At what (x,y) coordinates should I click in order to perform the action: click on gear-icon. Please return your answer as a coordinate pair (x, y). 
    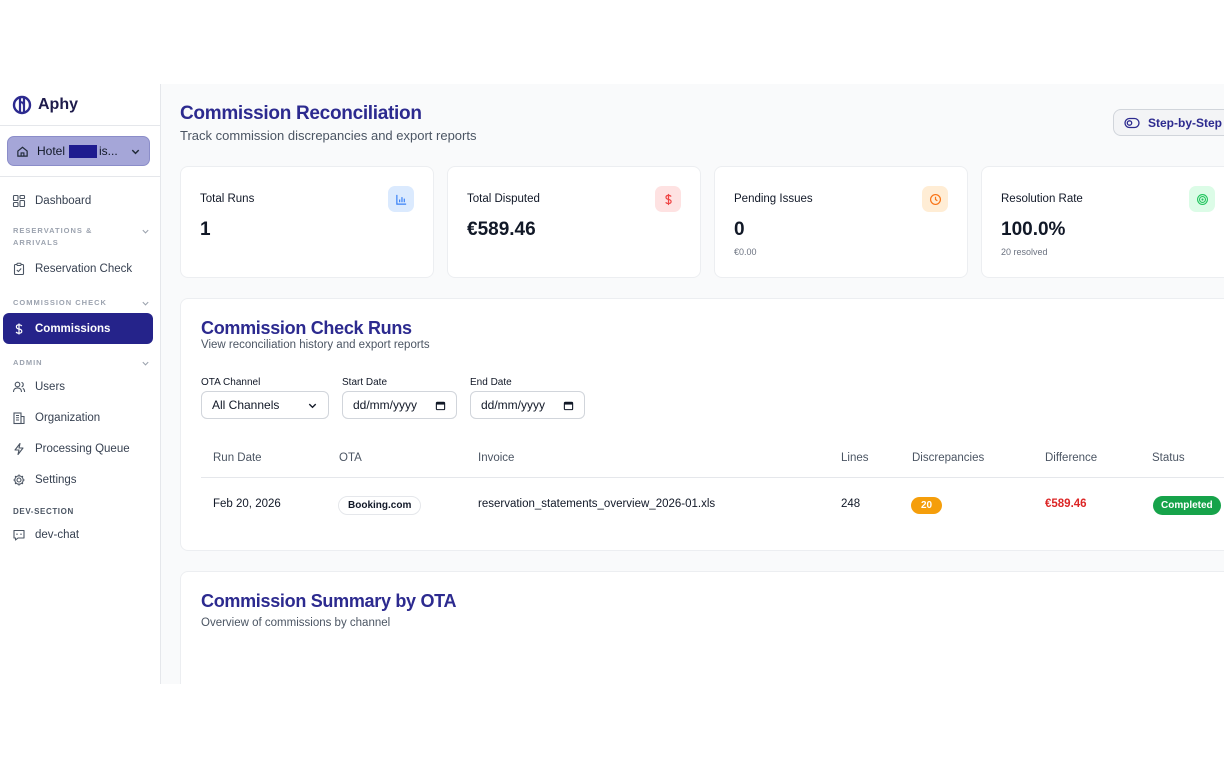
    Looking at the image, I should click on (19, 479).